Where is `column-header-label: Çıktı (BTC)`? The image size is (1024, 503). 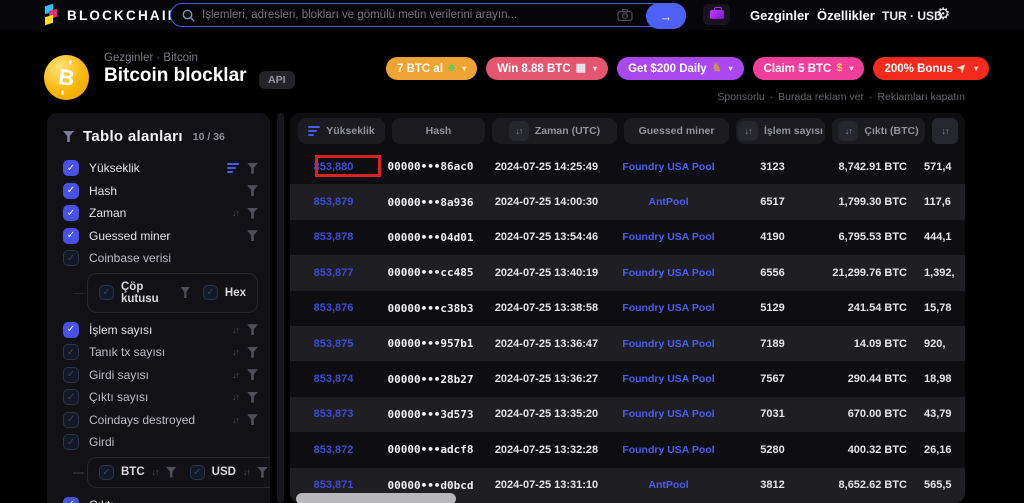
column-header-label: Çıktı (BTC) is located at coordinates (891, 131).